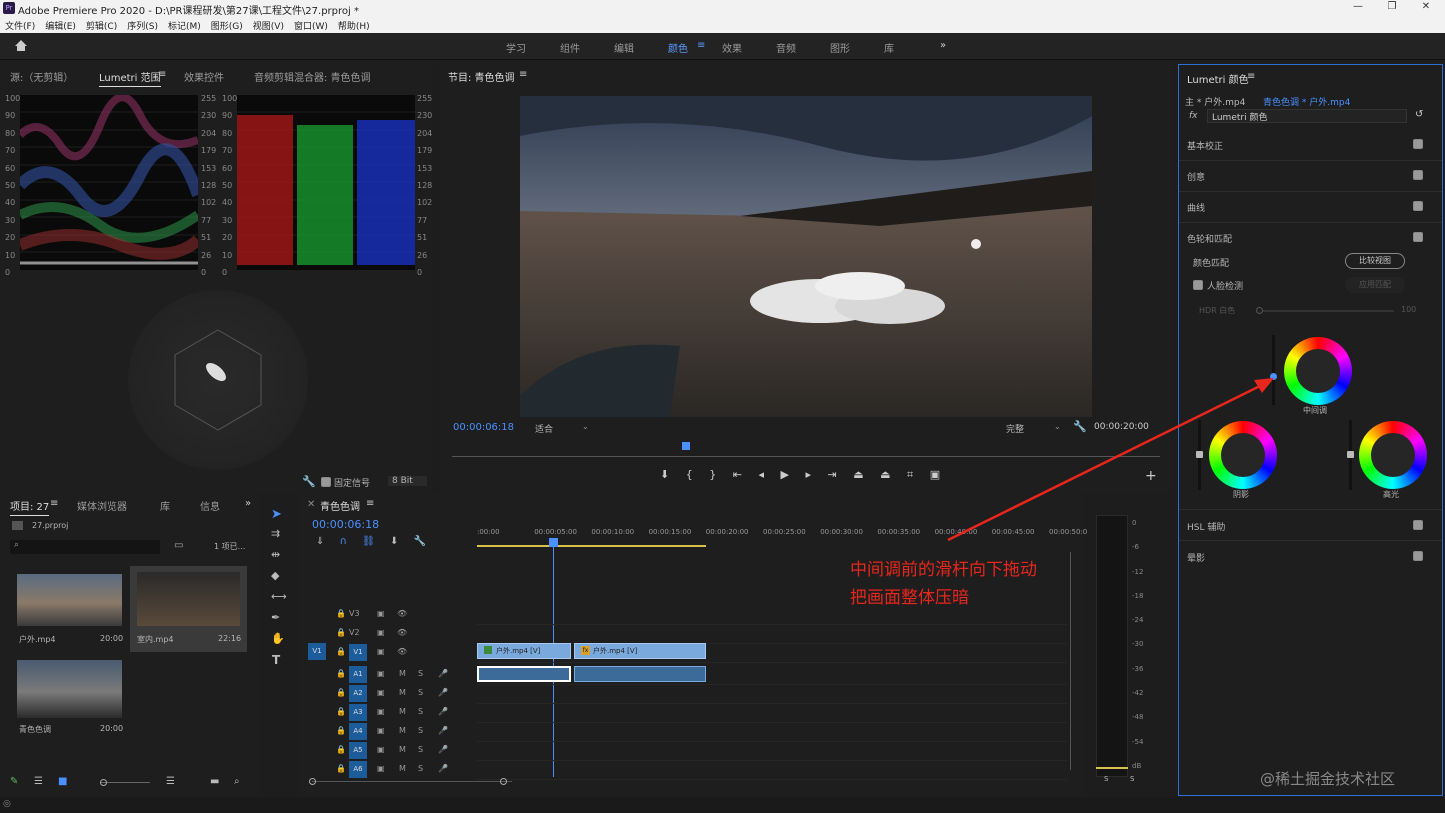 This screenshot has height=813, width=1445. Describe the element at coordinates (689, 474) in the screenshot. I see `mark-in-icon: {` at that location.